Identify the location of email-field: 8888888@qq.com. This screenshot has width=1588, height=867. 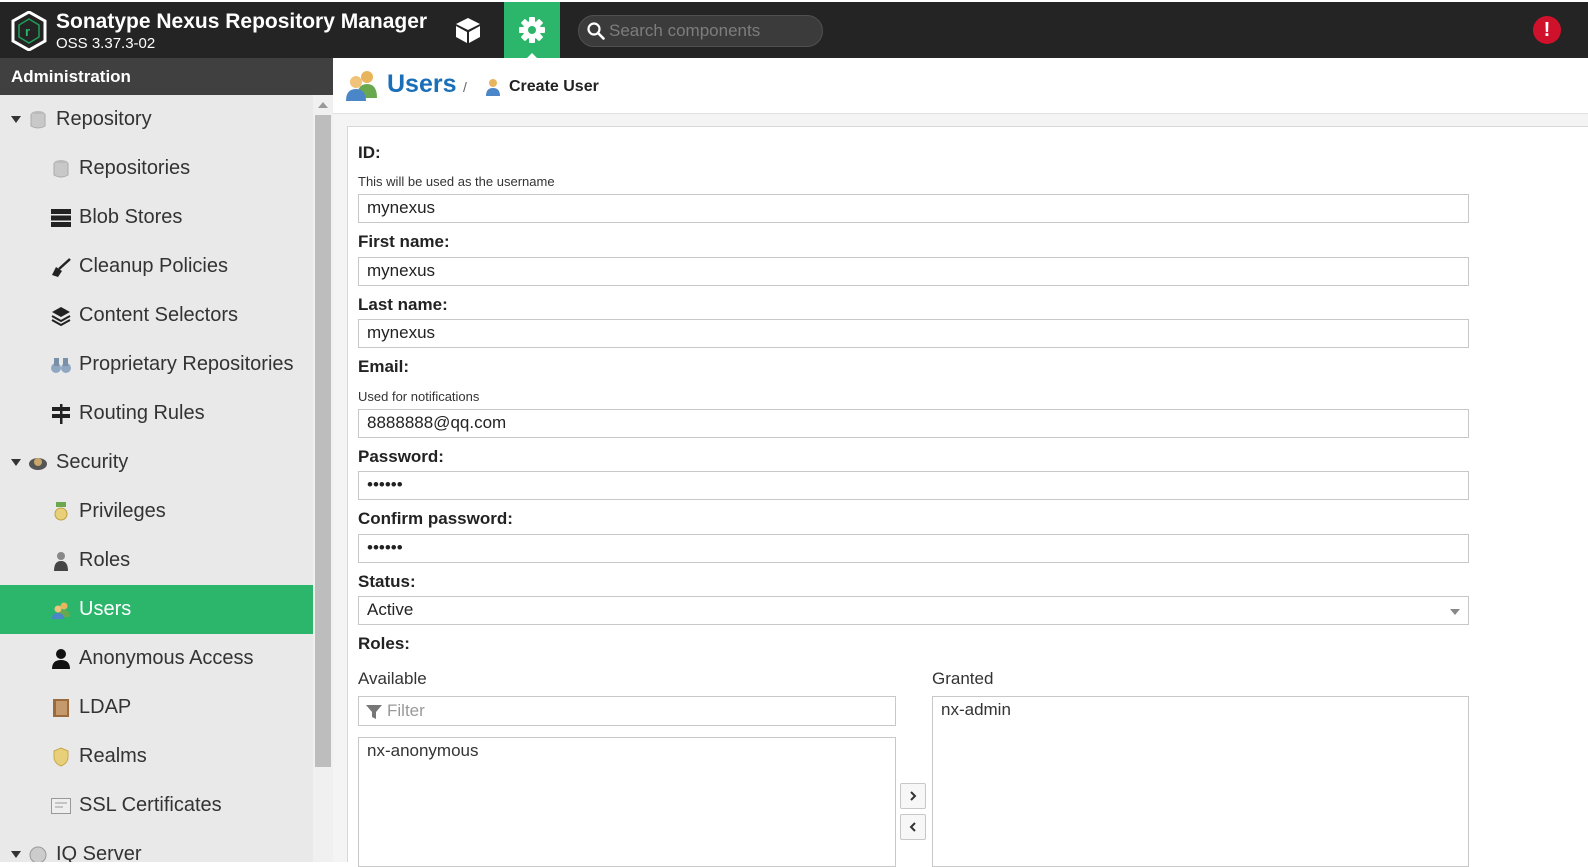
(913, 423).